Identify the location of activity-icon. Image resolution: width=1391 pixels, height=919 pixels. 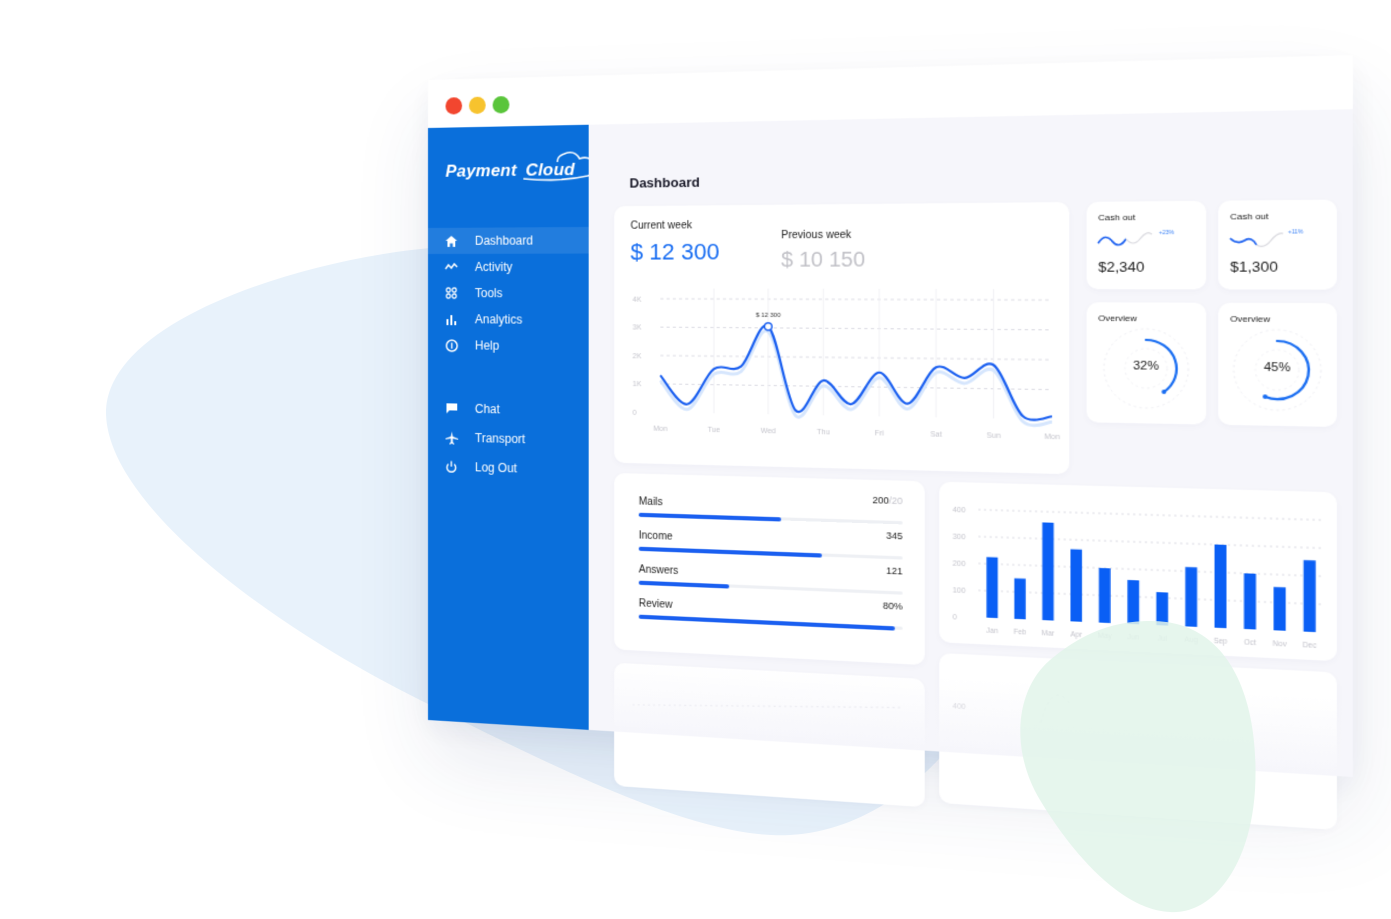
(452, 267).